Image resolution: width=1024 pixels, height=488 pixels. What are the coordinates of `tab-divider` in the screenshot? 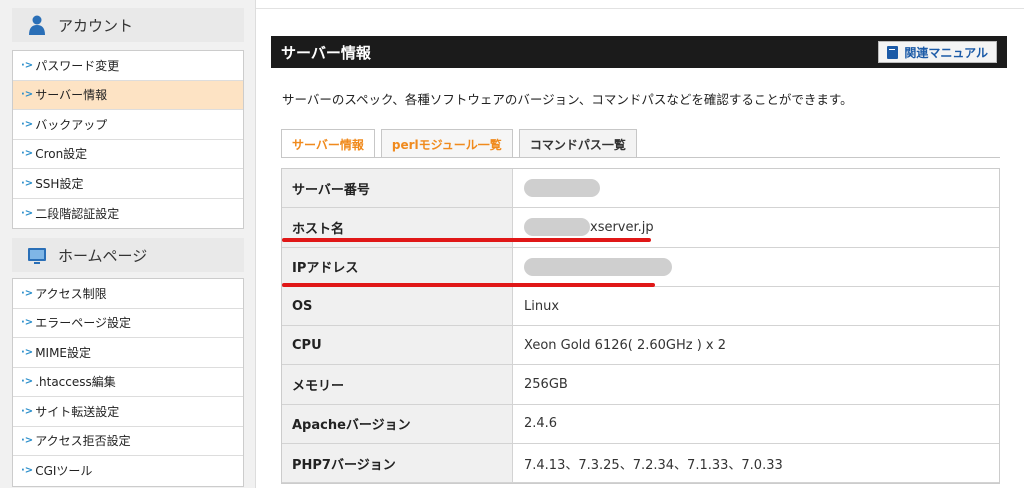 It's located at (640, 157).